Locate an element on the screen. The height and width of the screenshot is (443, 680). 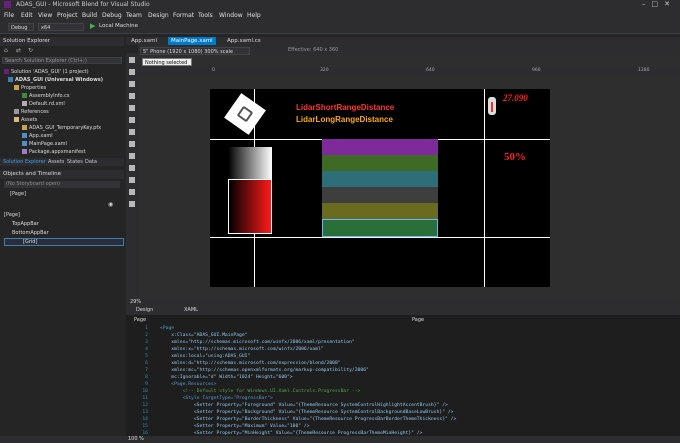
sync-icon: ⇄ is located at coordinates (18, 50).